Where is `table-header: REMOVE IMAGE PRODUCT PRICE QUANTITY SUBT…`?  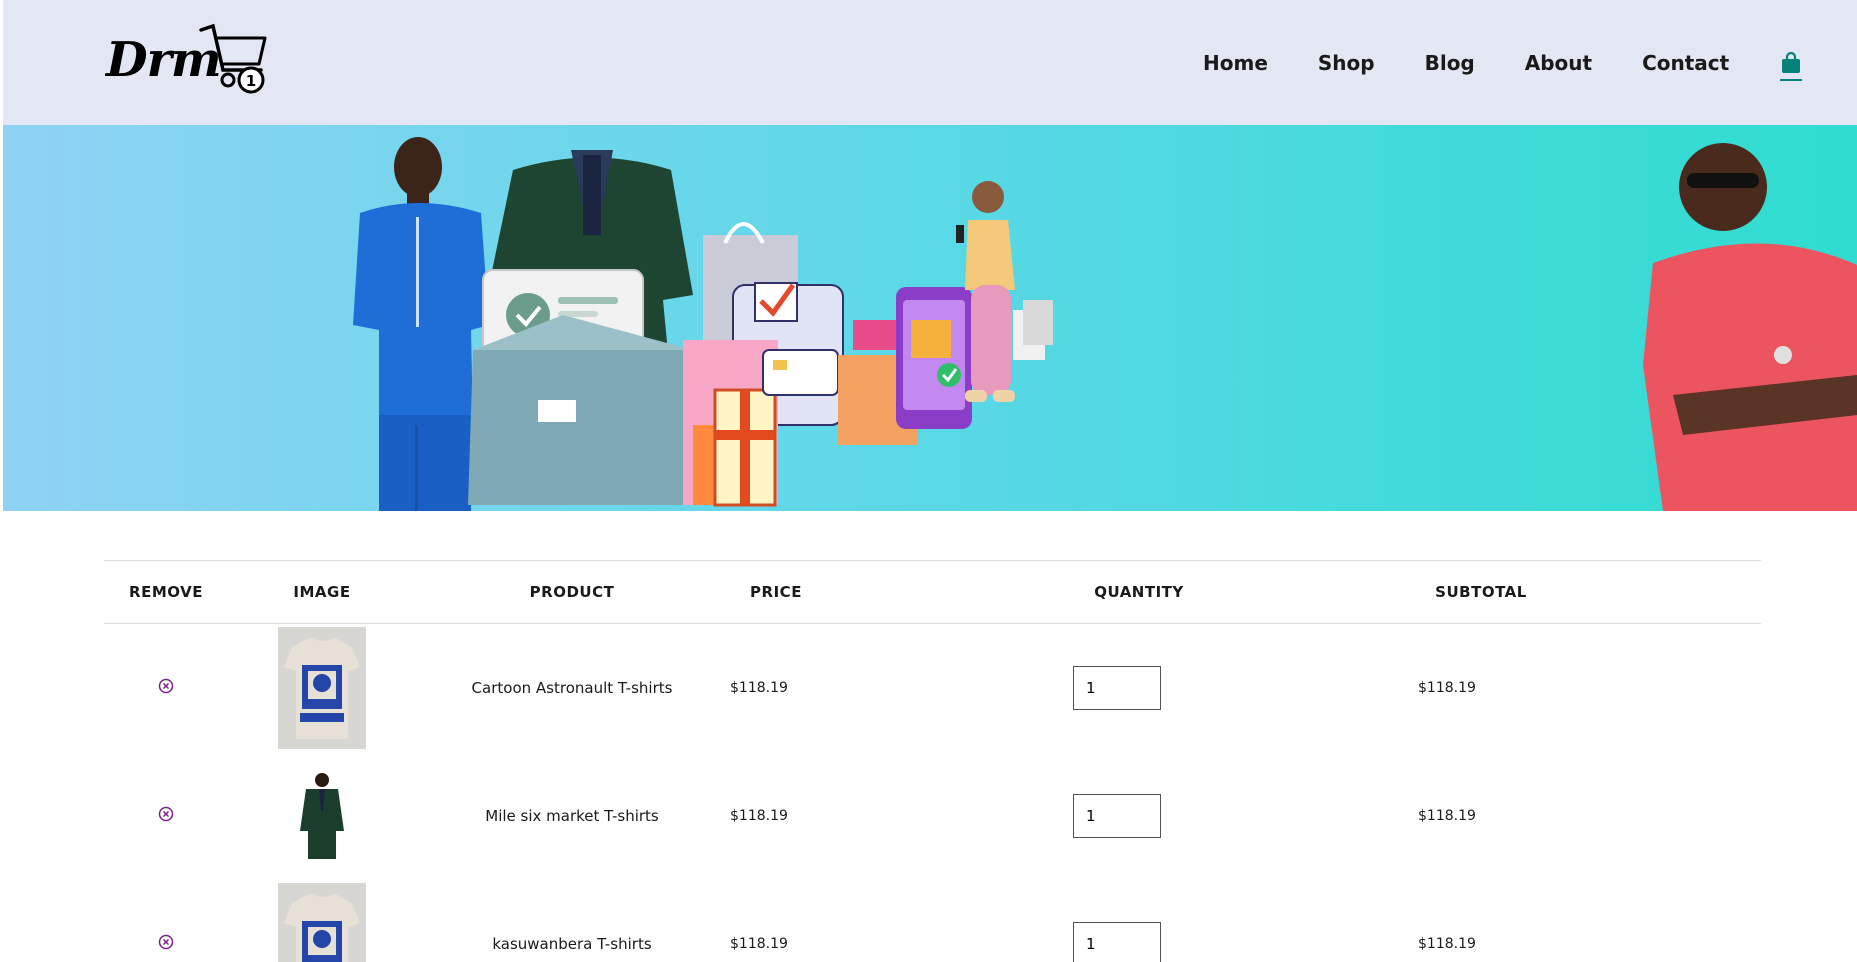
table-header: REMOVE IMAGE PRODUCT PRICE QUANTITY SUBT… is located at coordinates (932, 592).